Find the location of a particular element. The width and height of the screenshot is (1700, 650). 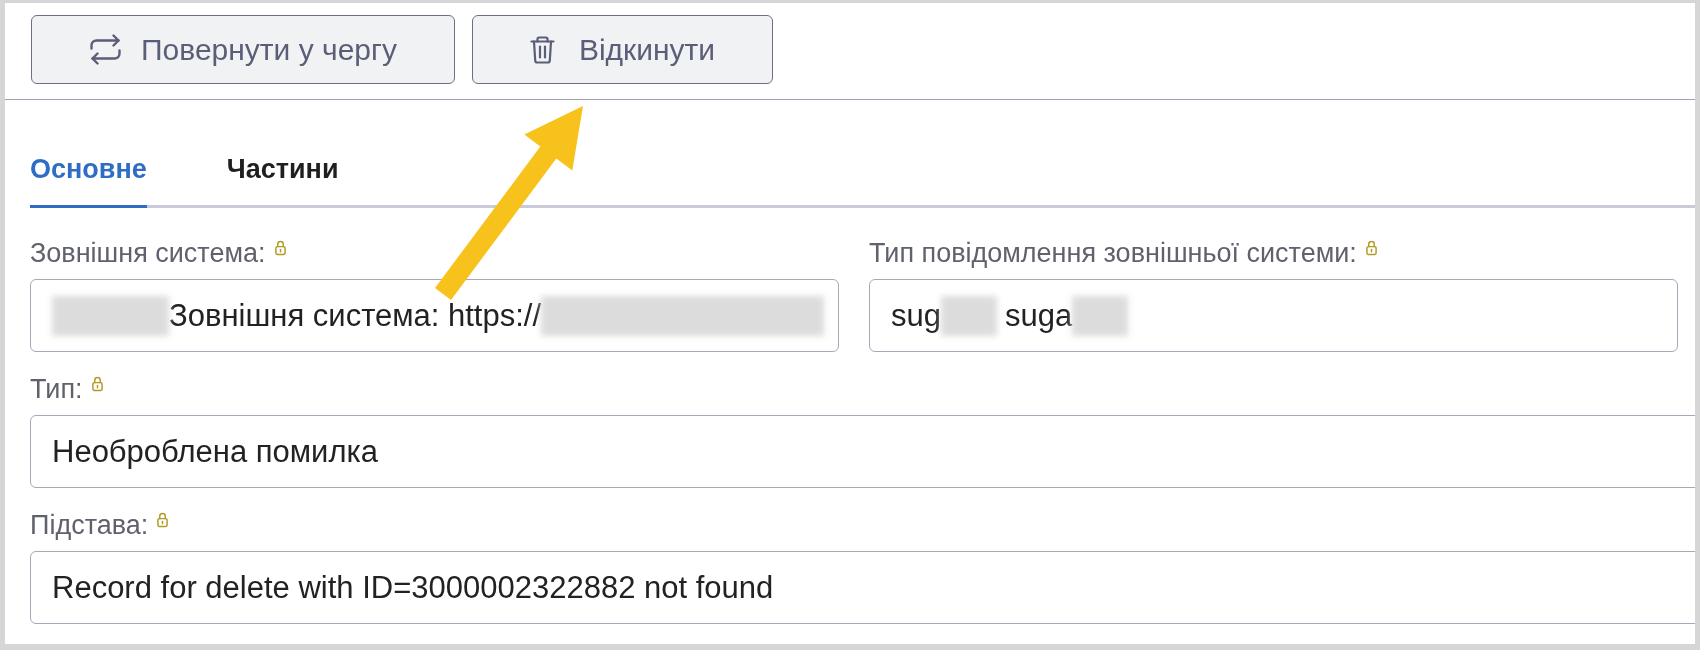

discard-button: Відкинути is located at coordinates (622, 49).